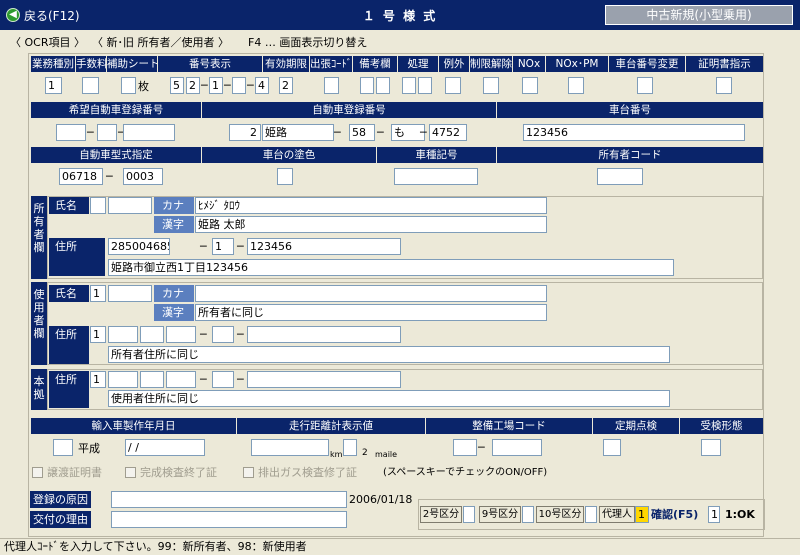 Image resolution: width=800 pixels, height=555 pixels. I want to click on soko-unit-input, so click(350, 447).